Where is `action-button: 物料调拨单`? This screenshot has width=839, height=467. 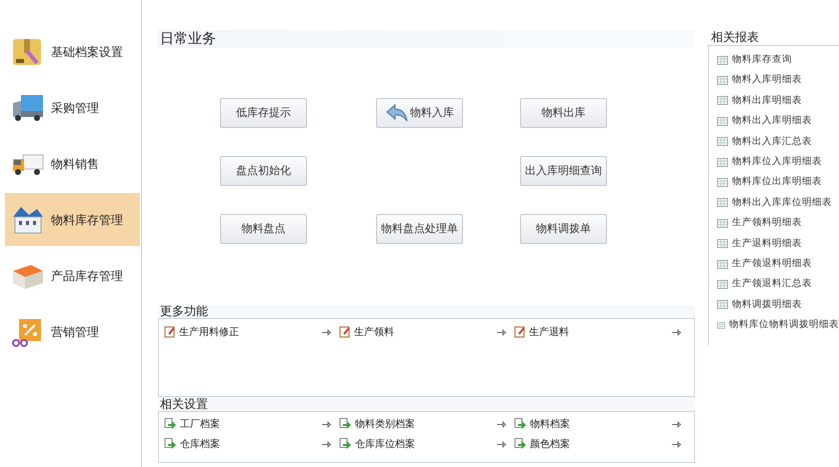 action-button: 物料调拨单 is located at coordinates (563, 229).